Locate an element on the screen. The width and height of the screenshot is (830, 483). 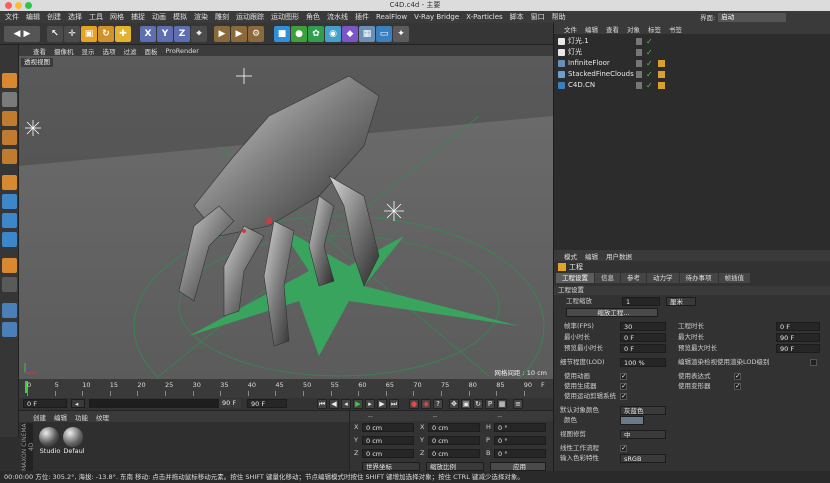
polygons-mode-icon is located at coordinates (9, 156).